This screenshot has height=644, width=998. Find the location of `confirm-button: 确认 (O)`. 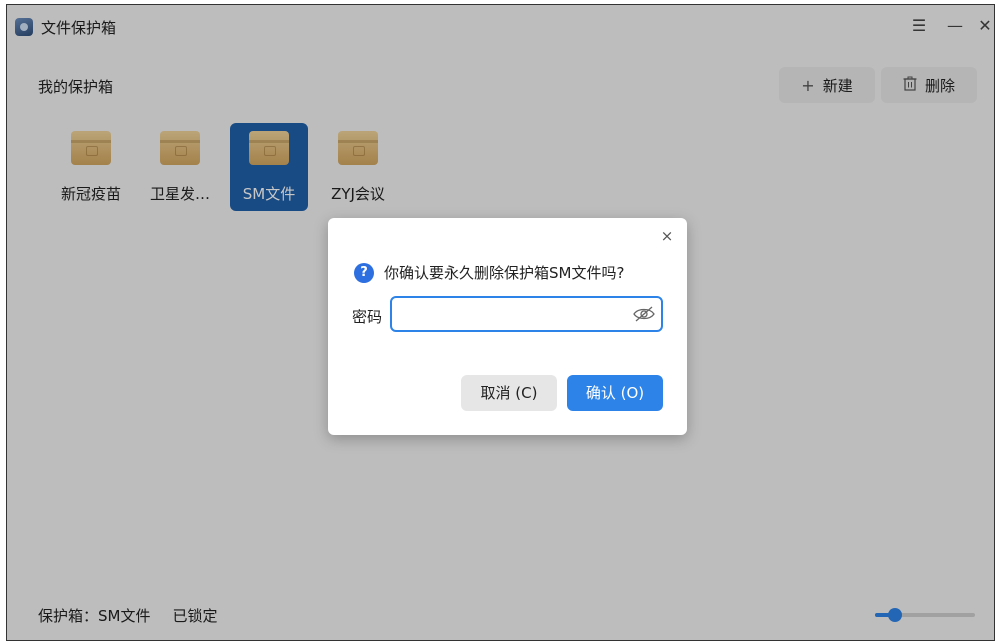

confirm-button: 确认 (O) is located at coordinates (615, 393).